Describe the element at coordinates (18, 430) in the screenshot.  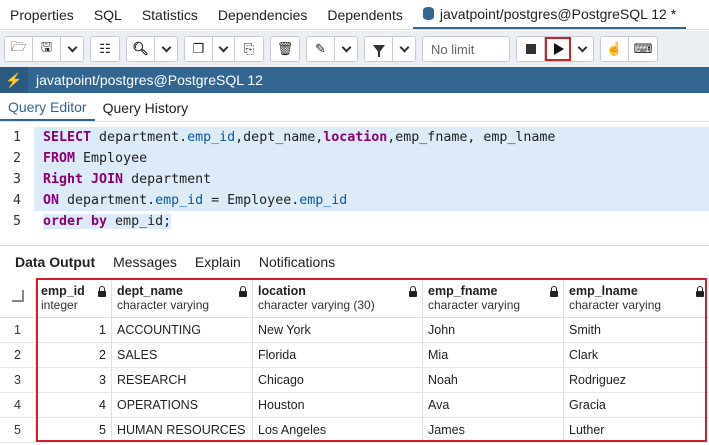
I see `row-number: 5` at that location.